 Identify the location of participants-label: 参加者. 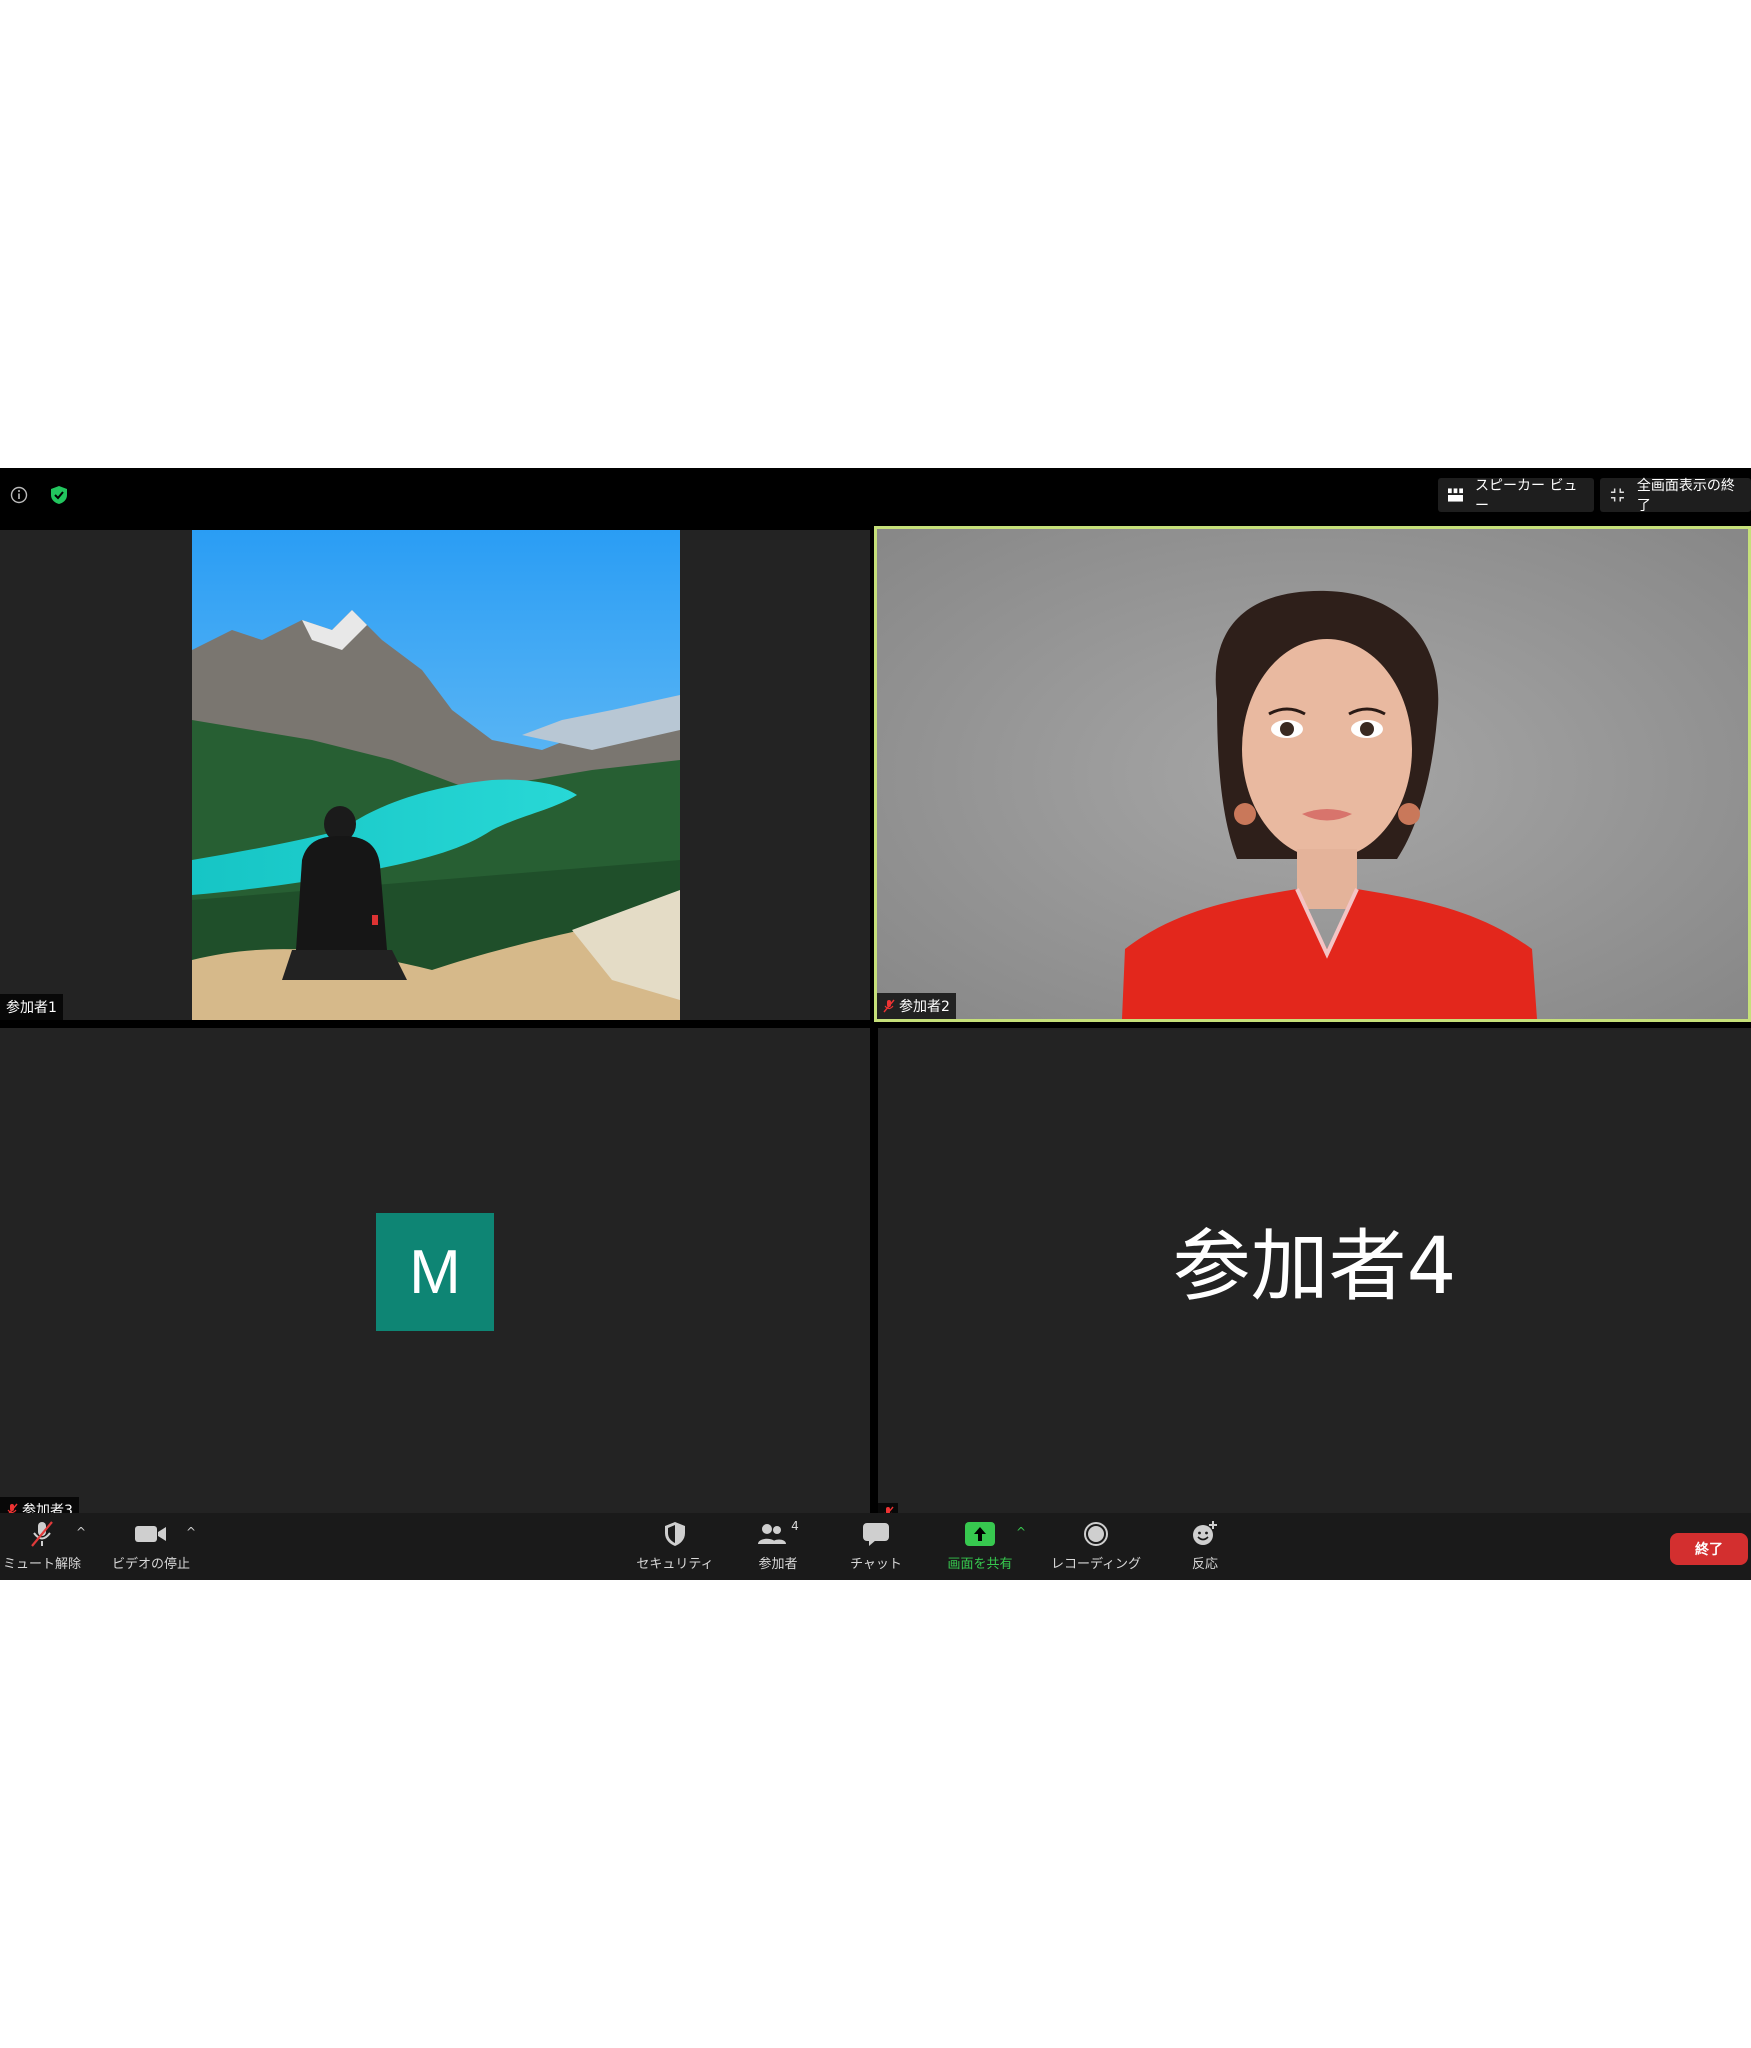
(778, 1564).